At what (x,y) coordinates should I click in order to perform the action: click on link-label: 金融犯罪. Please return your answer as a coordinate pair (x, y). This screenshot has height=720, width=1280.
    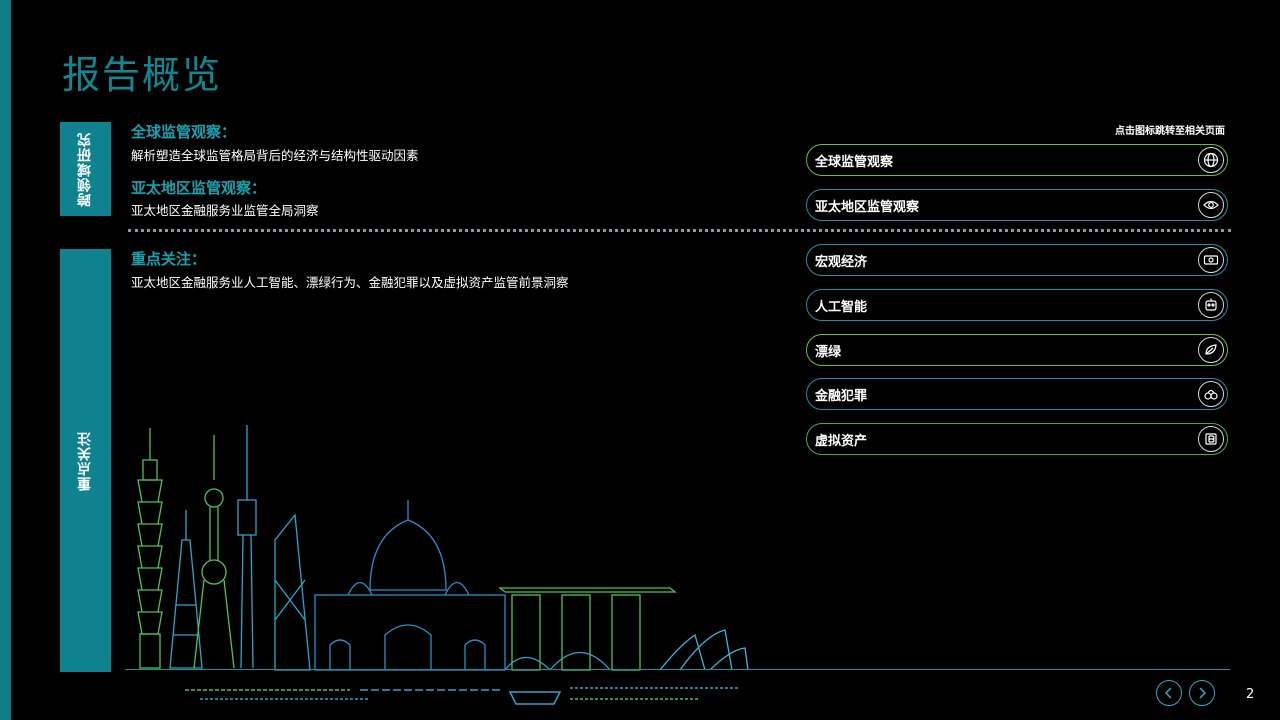
    Looking at the image, I should click on (841, 396).